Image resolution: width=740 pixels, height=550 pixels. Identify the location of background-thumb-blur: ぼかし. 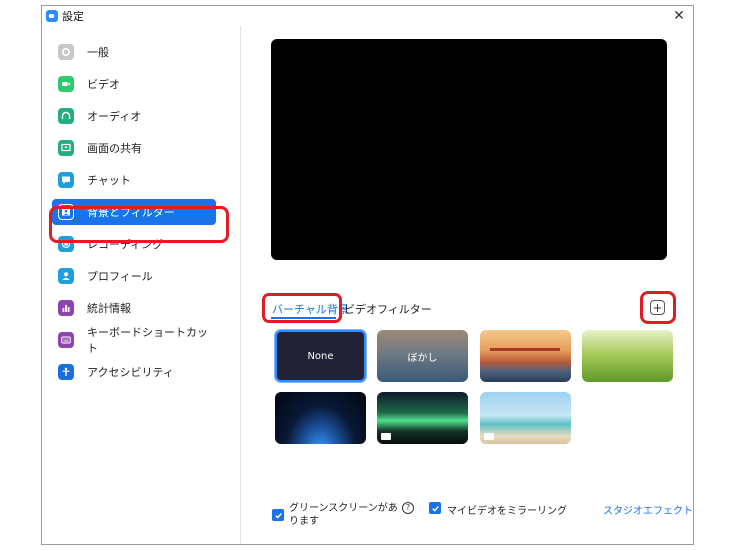
(422, 356).